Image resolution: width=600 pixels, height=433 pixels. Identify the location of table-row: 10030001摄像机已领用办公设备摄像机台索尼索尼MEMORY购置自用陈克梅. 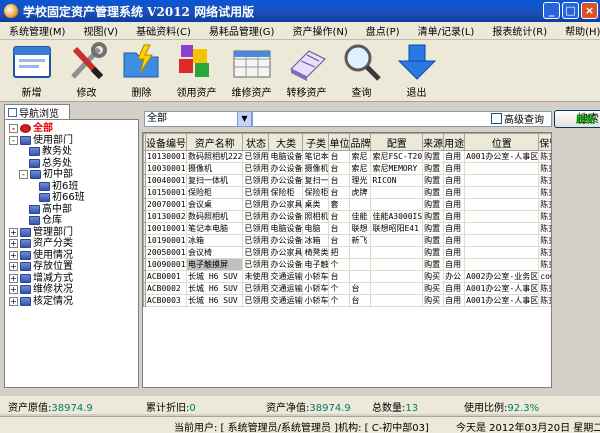
(347, 168).